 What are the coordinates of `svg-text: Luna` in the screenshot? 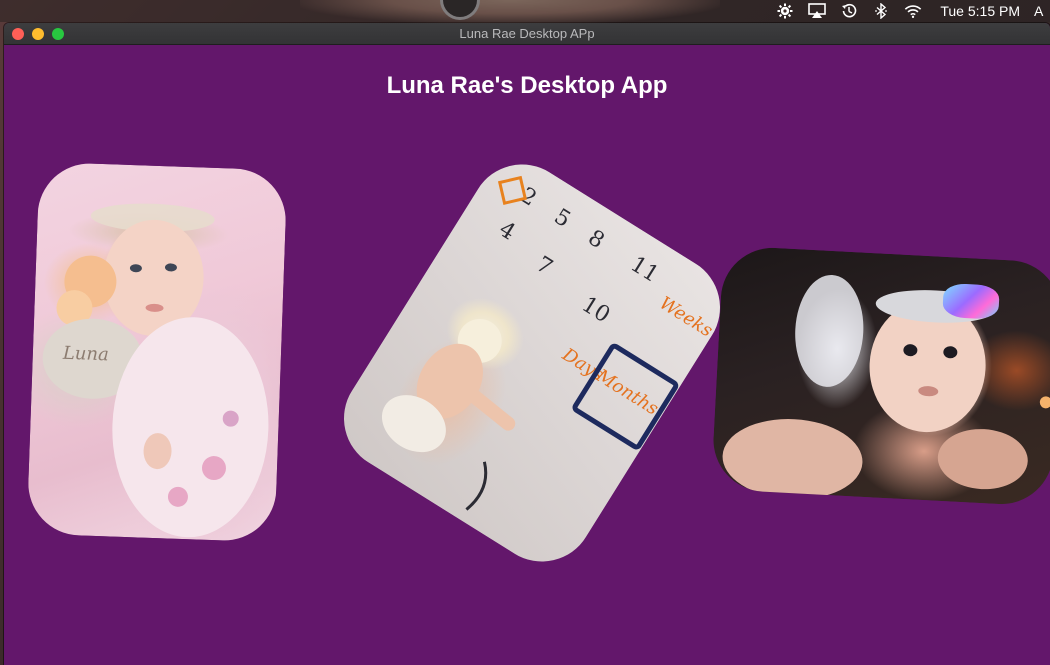 It's located at (86, 354).